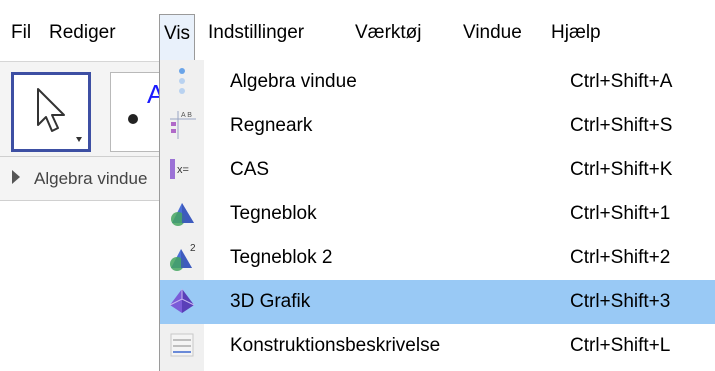 This screenshot has height=371, width=715. What do you see at coordinates (182, 81) in the screenshot?
I see `algebra-view-icon` at bounding box center [182, 81].